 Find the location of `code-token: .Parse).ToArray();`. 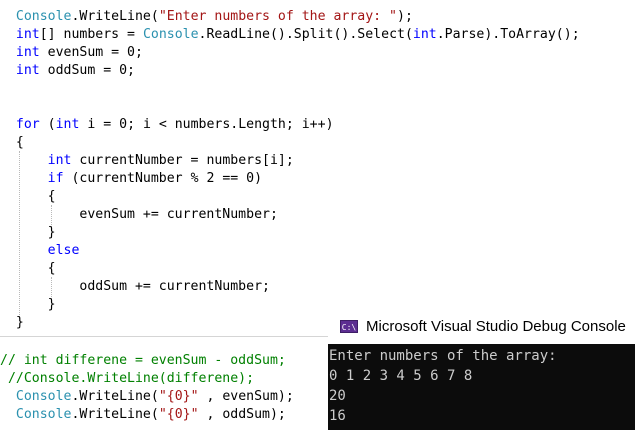

code-token: .Parse).ToArray(); is located at coordinates (508, 34).